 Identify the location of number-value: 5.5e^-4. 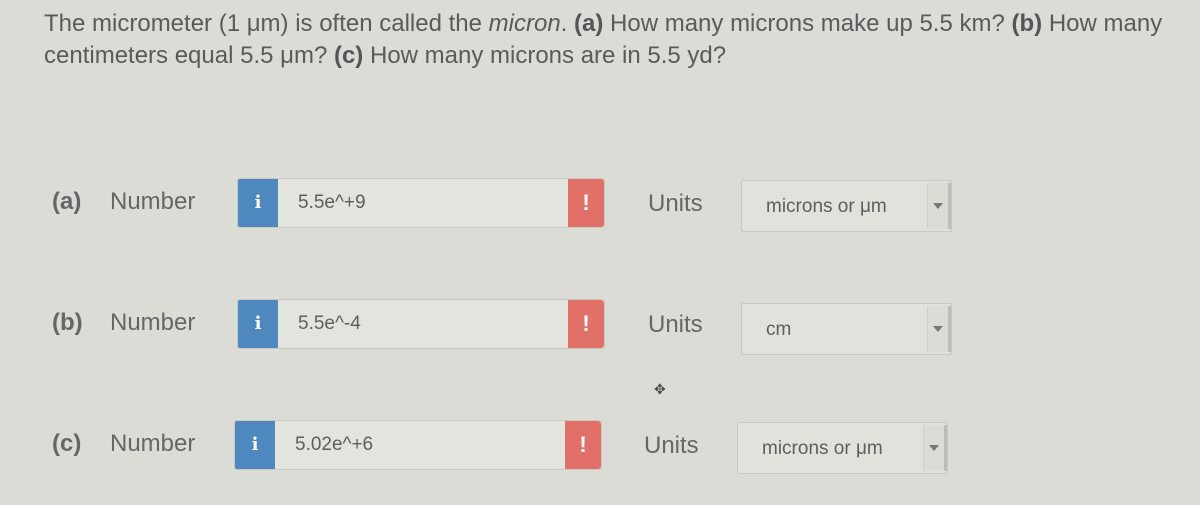
(329, 324).